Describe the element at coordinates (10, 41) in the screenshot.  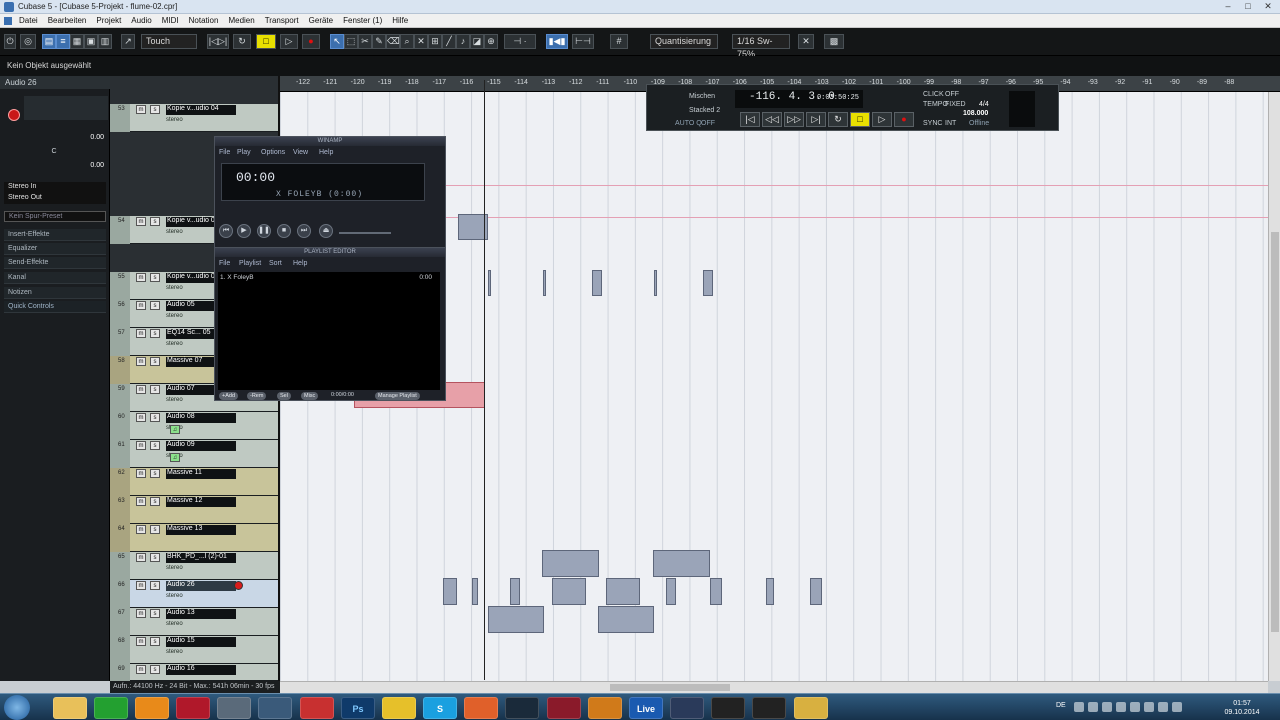
I see `activate-project-button: ⏻` at that location.